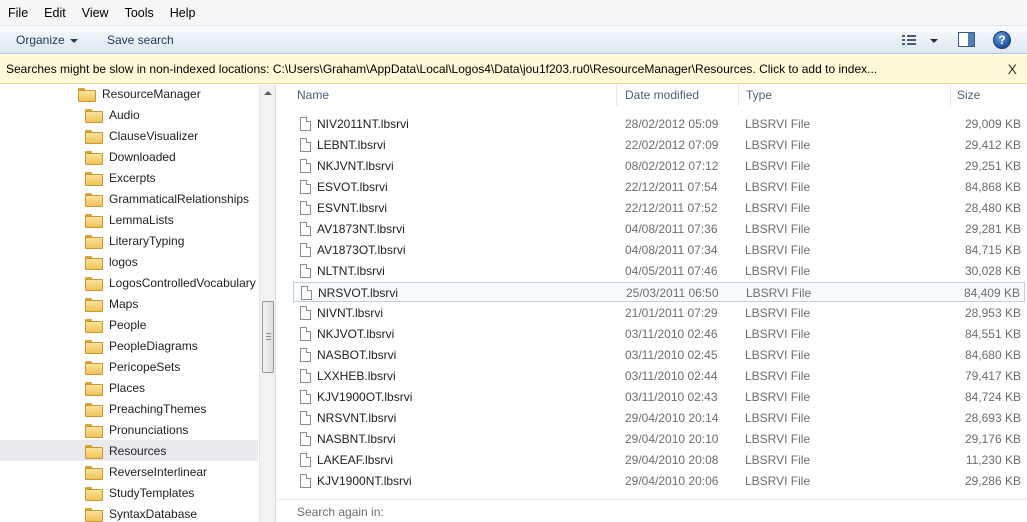  What do you see at coordinates (158, 408) in the screenshot?
I see `tree-item-label: PreachingThemes` at bounding box center [158, 408].